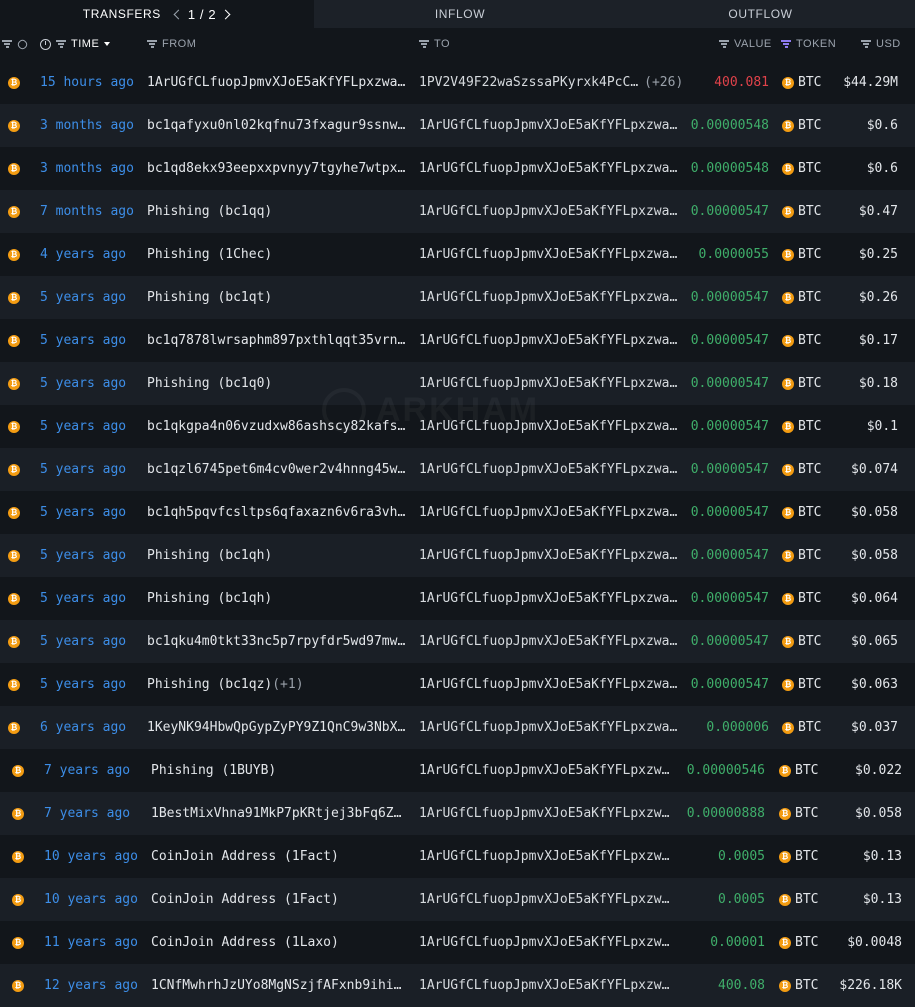 This screenshot has height=1007, width=915. Describe the element at coordinates (157, 14) in the screenshot. I see `tab-transfers: TRANSFERS 1 / 2` at that location.